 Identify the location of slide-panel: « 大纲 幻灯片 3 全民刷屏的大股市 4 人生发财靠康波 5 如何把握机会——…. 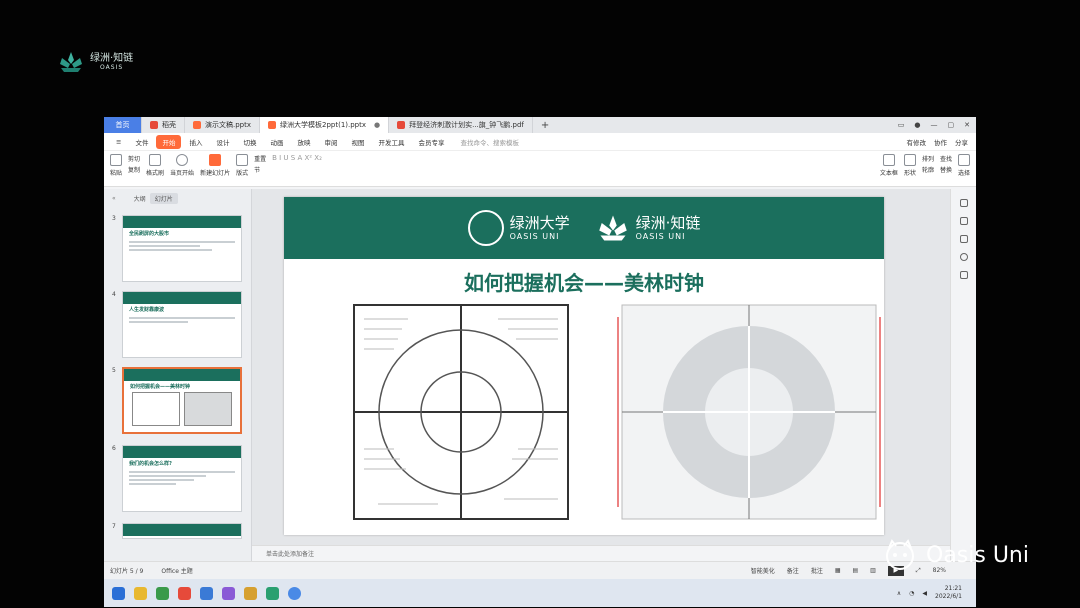
(178, 384).